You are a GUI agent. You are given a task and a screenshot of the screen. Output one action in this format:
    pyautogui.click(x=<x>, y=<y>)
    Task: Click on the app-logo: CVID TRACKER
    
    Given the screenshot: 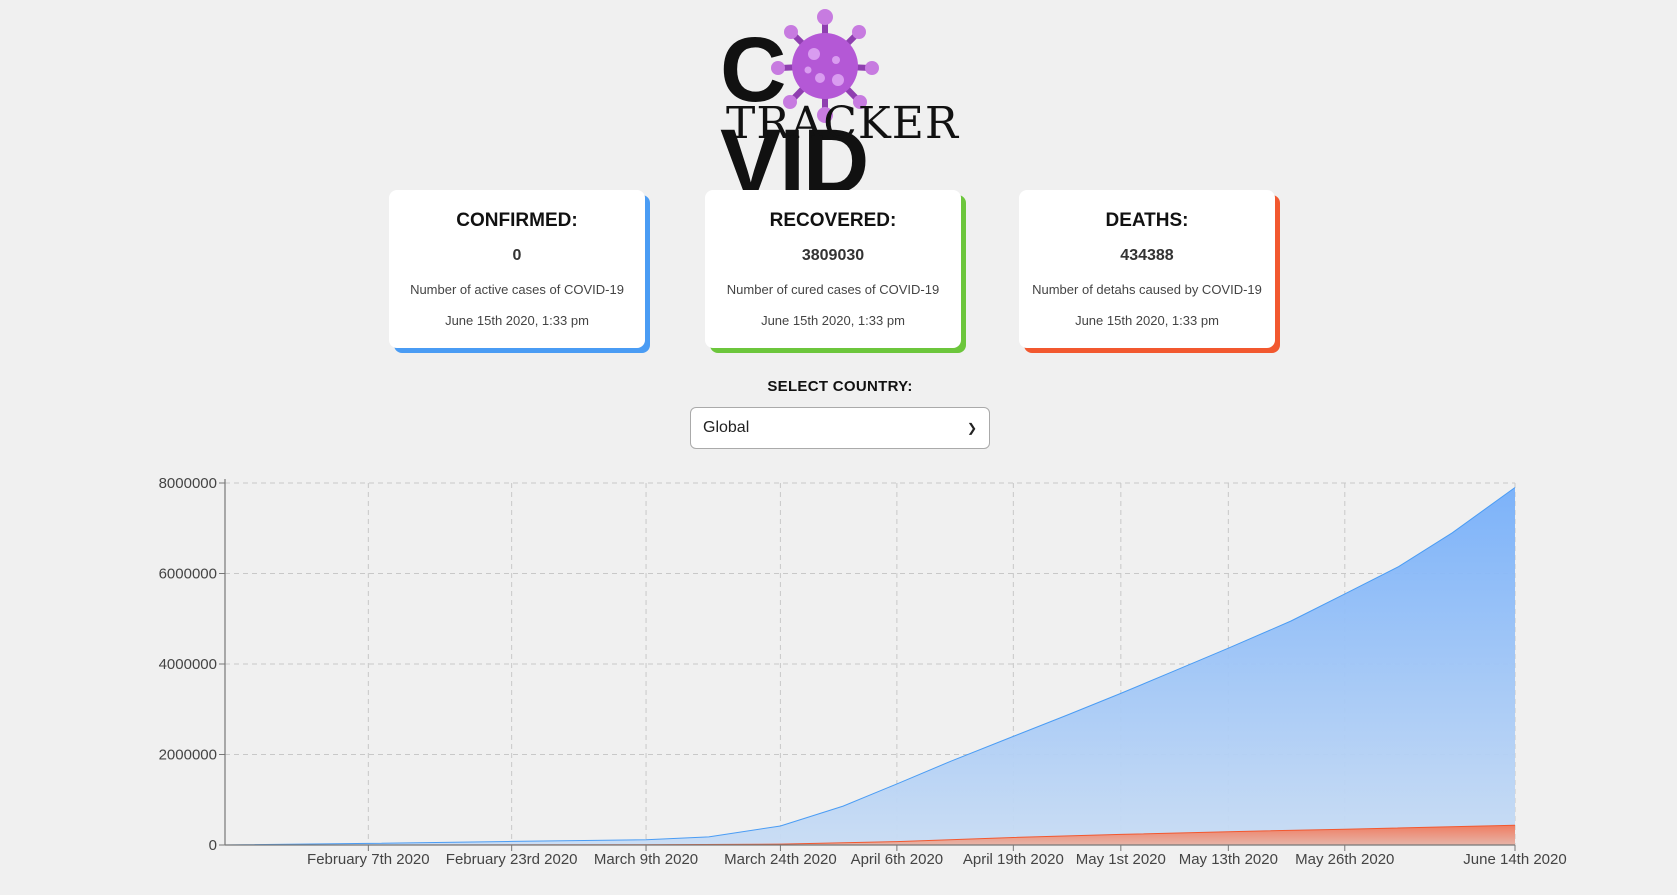 What is the action you would take?
    pyautogui.click(x=840, y=107)
    